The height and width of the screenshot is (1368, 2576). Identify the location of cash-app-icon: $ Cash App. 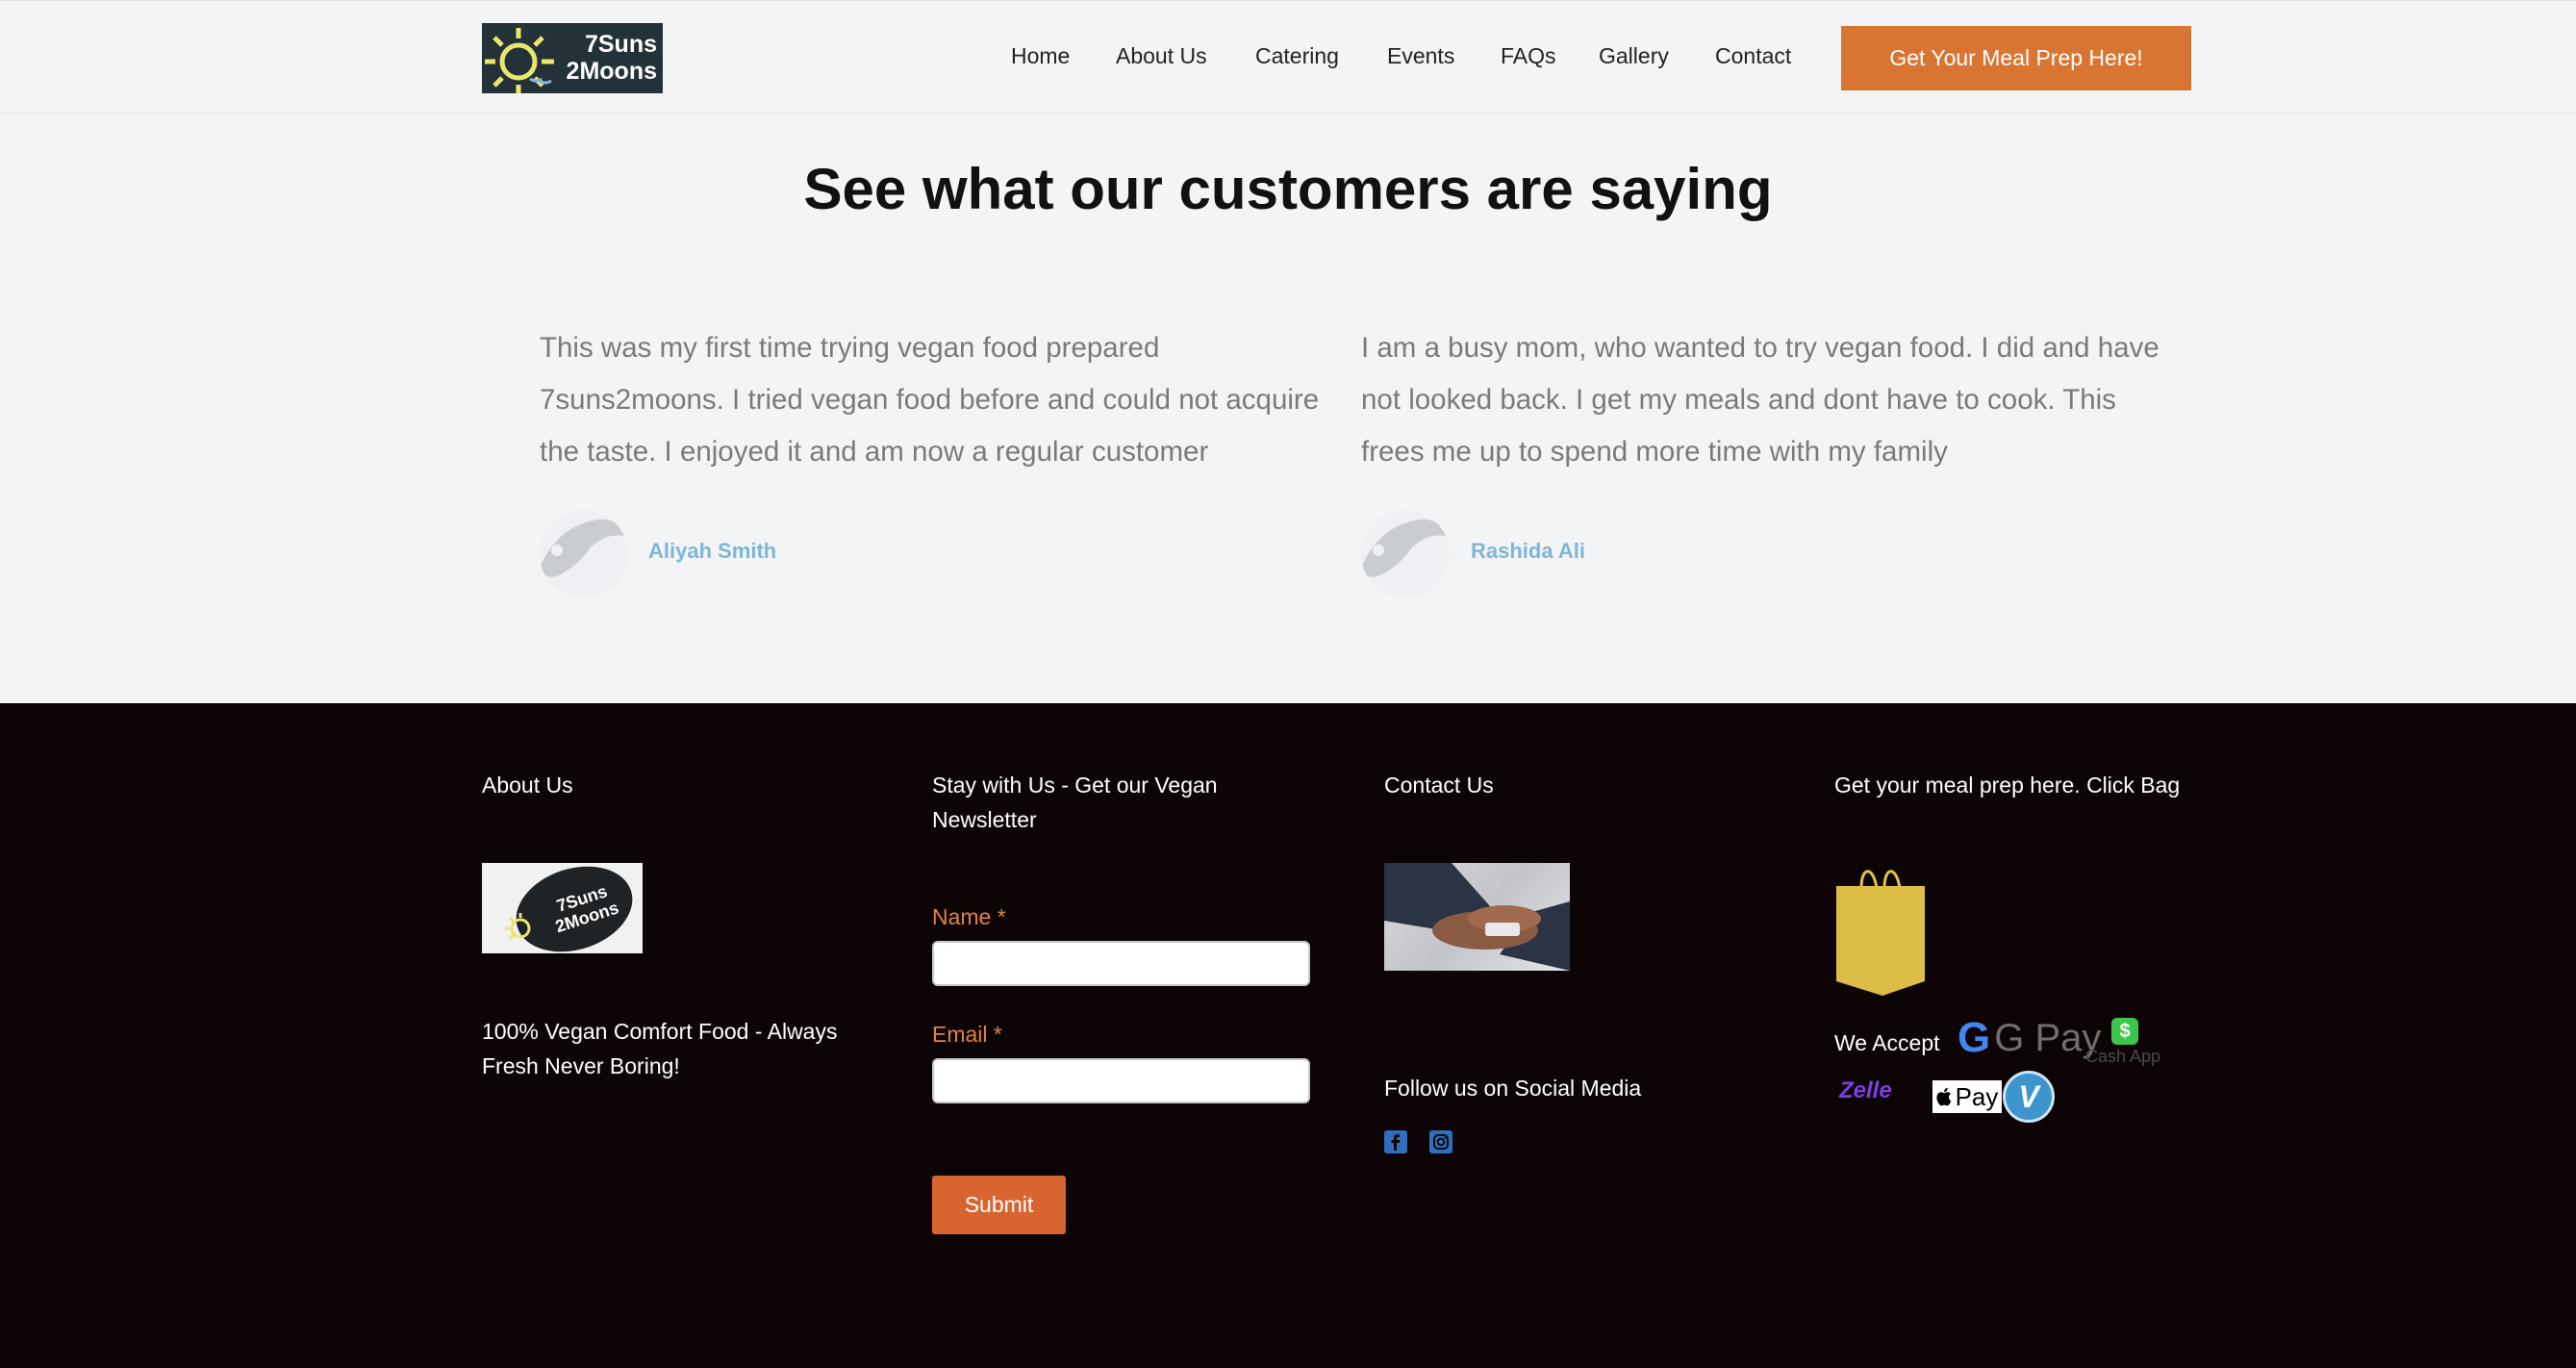
(2123, 1045).